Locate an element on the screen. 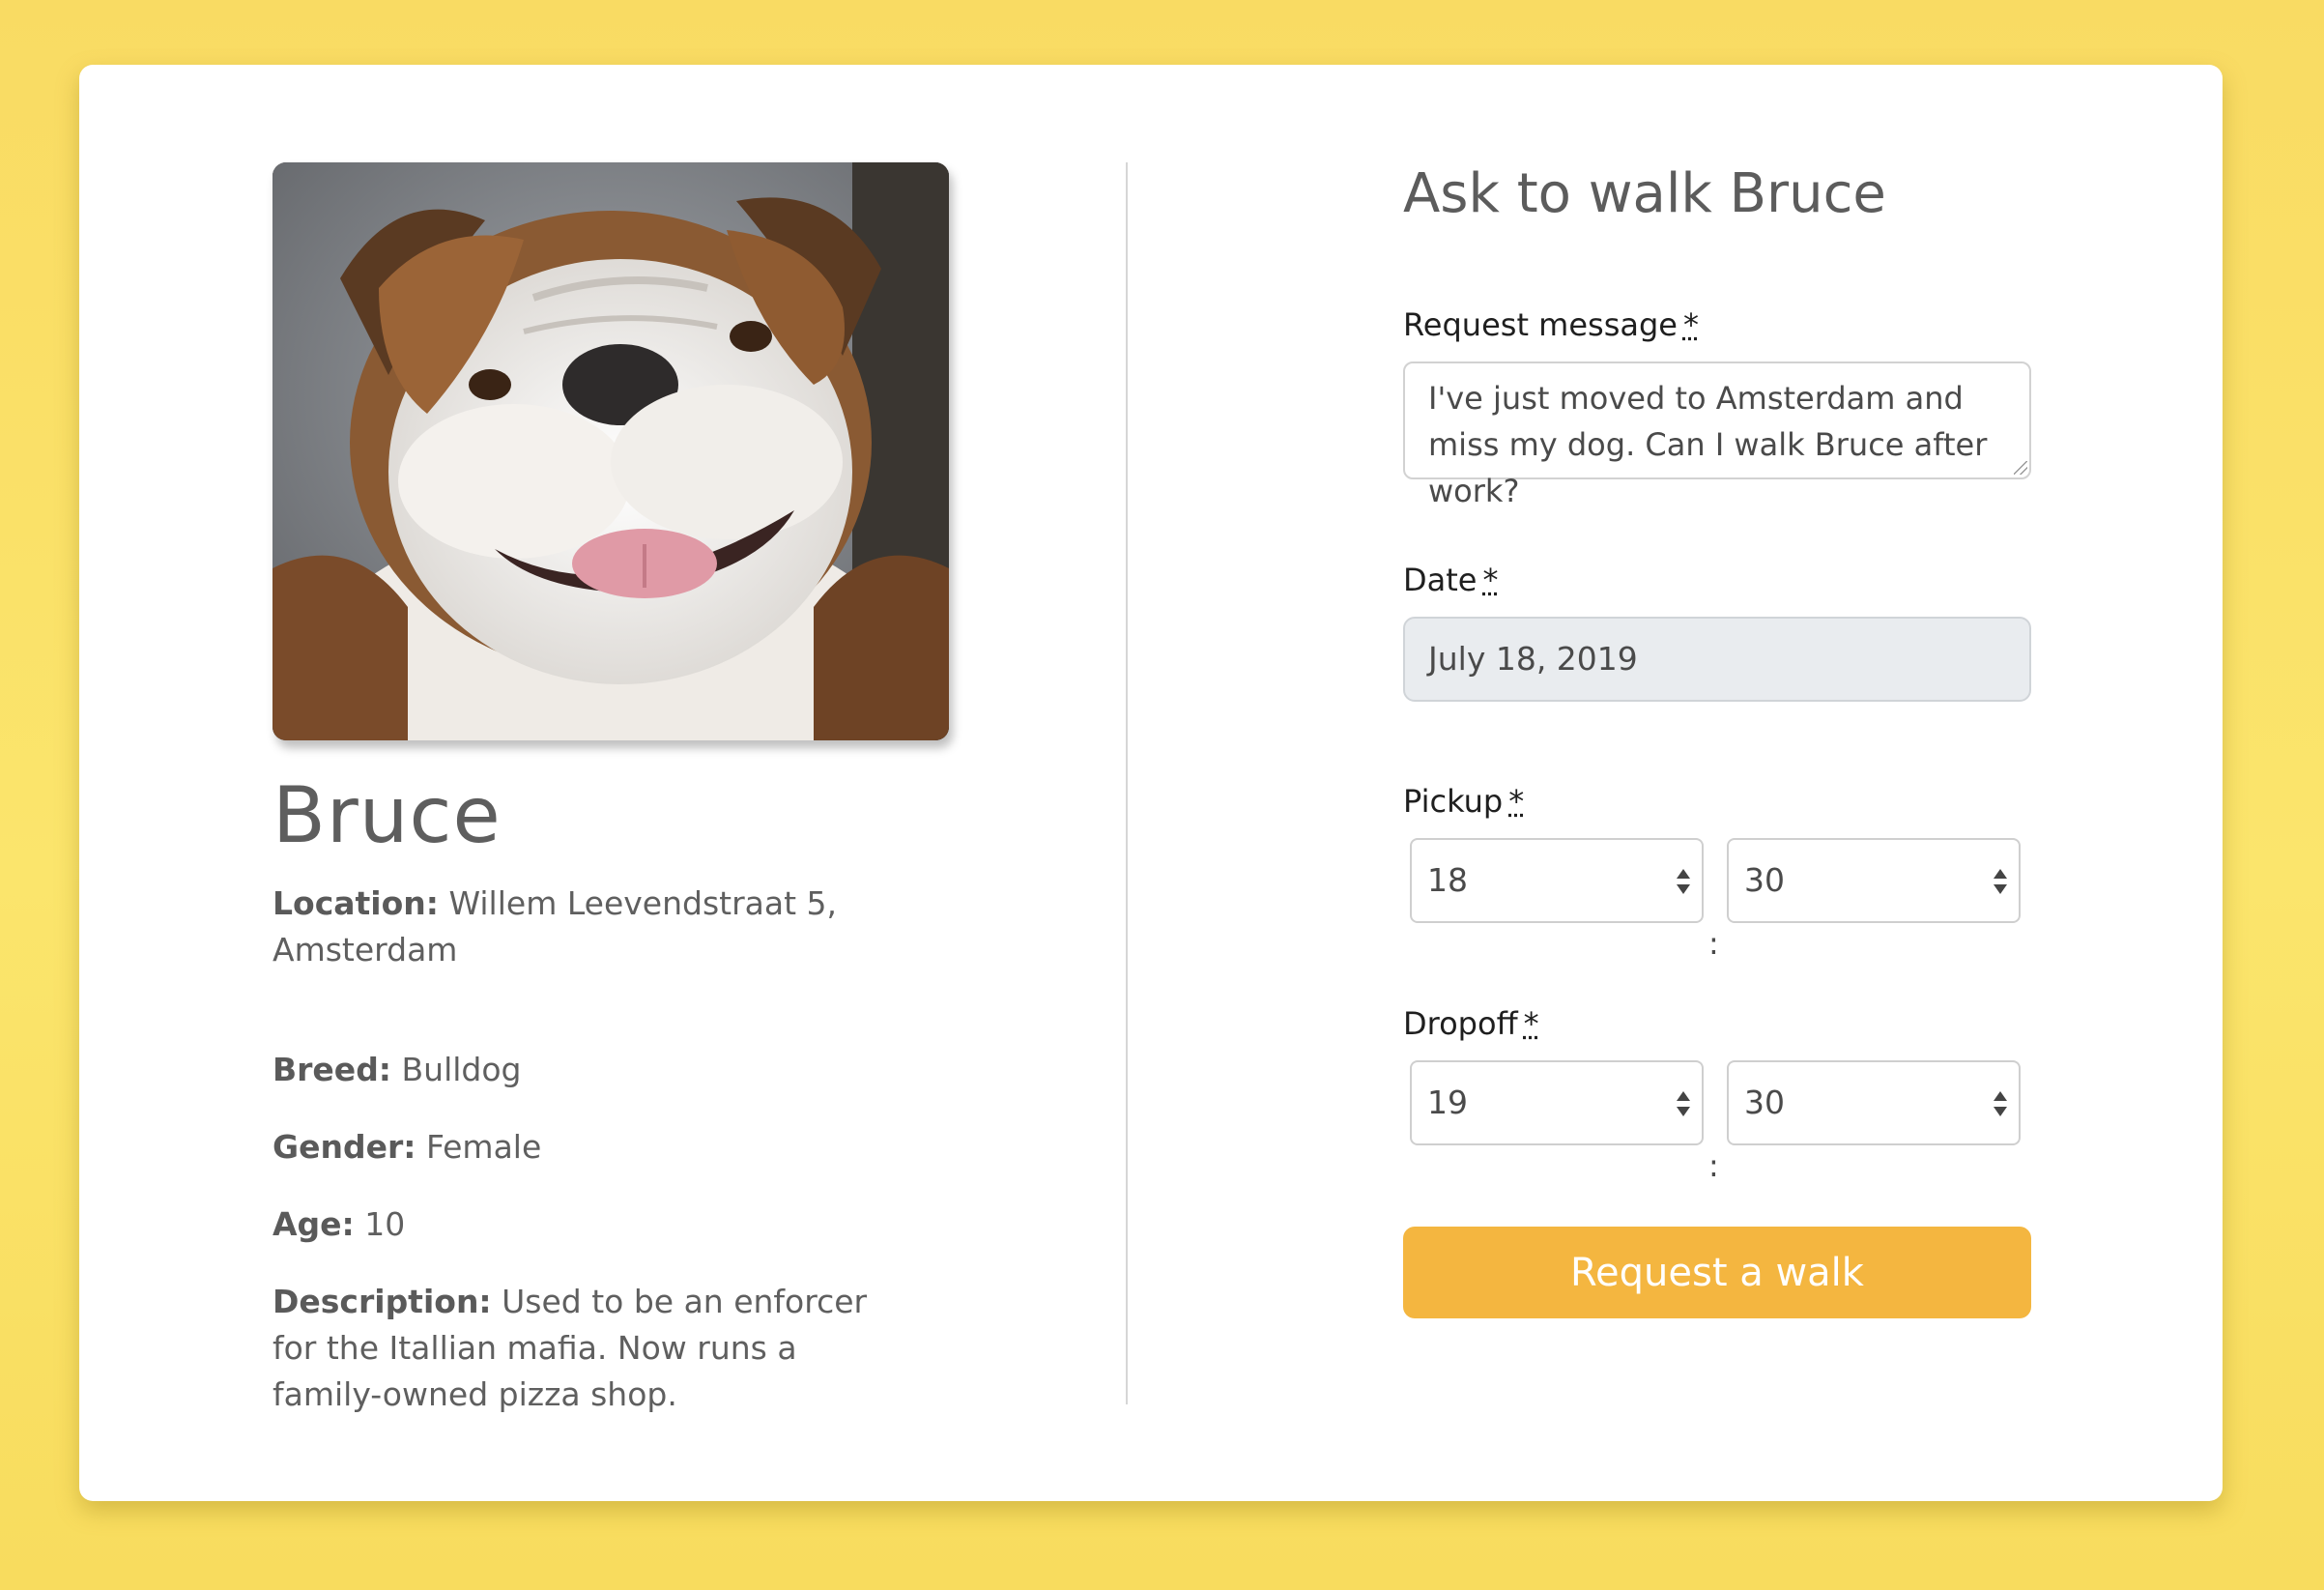 Image resolution: width=2324 pixels, height=1590 pixels. message-label-text: Request message is located at coordinates (1541, 324).